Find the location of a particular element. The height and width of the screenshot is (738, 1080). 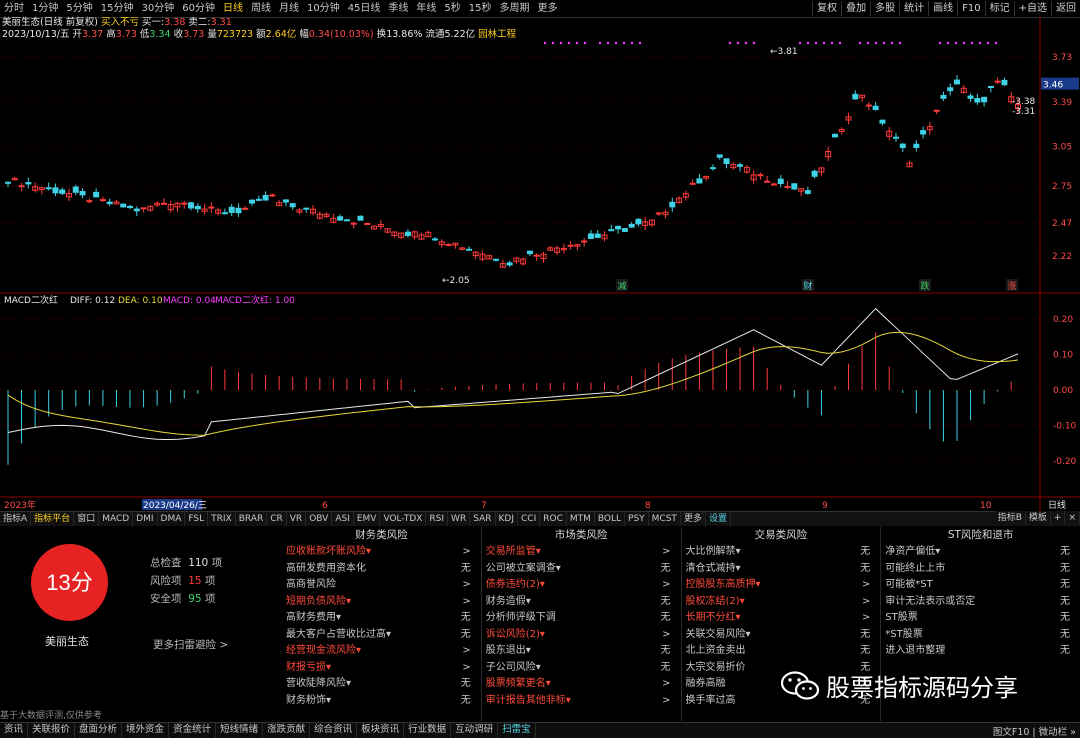

risk-item: 诉讼风险(2)▾ > is located at coordinates (581, 635).